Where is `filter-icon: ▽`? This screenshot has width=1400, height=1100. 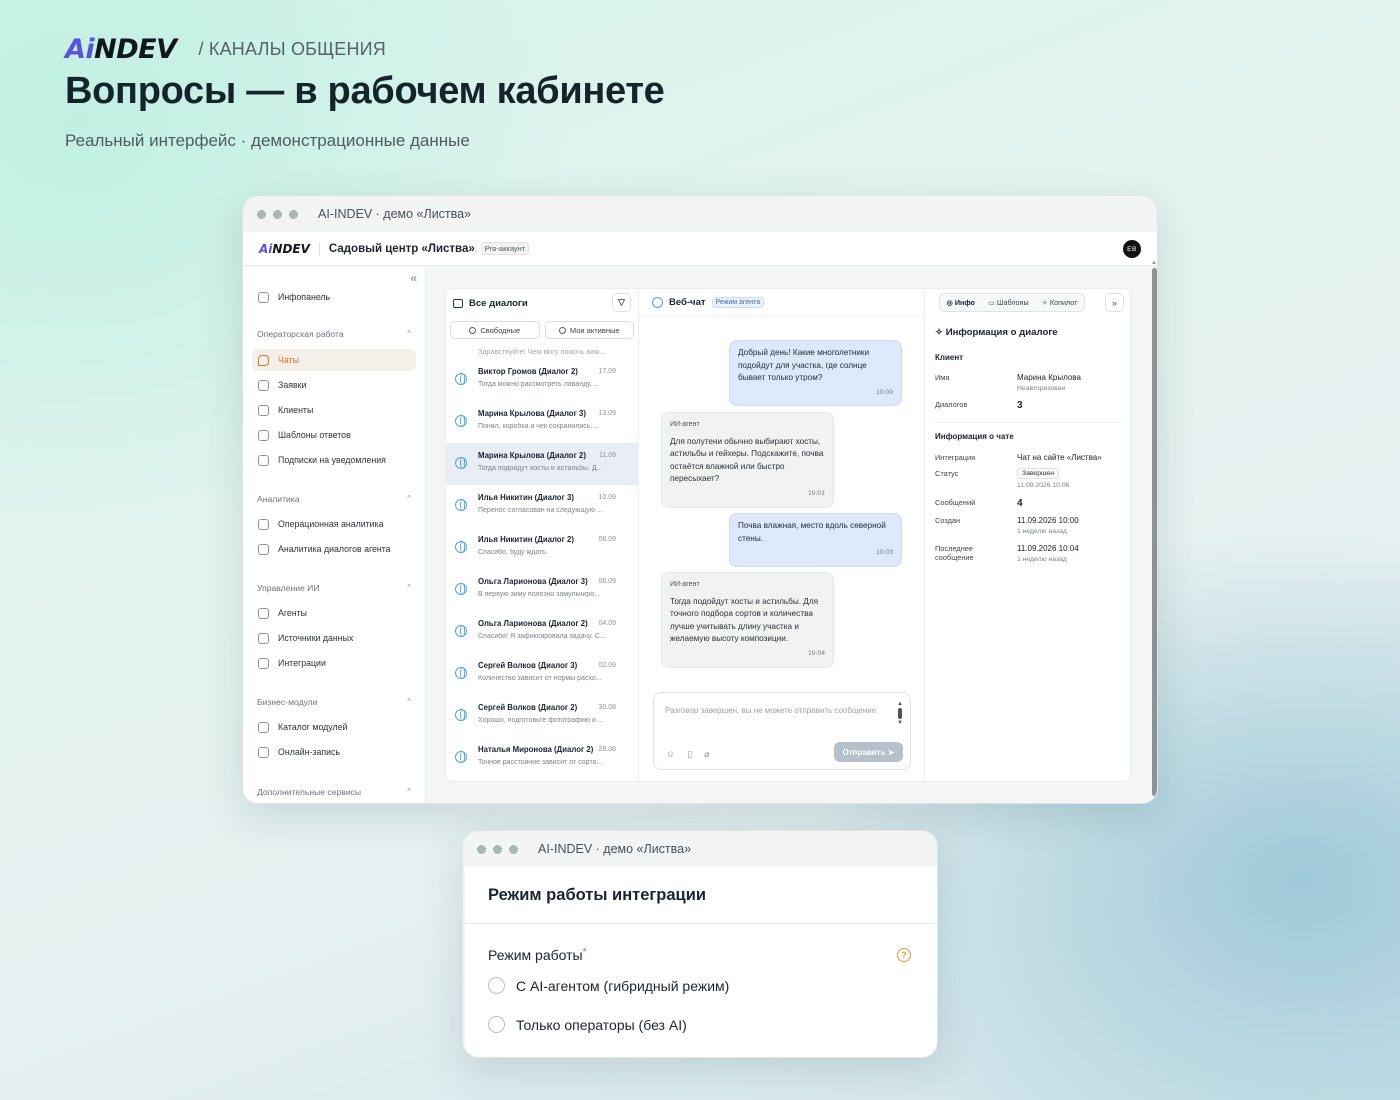
filter-icon: ▽ is located at coordinates (621, 302).